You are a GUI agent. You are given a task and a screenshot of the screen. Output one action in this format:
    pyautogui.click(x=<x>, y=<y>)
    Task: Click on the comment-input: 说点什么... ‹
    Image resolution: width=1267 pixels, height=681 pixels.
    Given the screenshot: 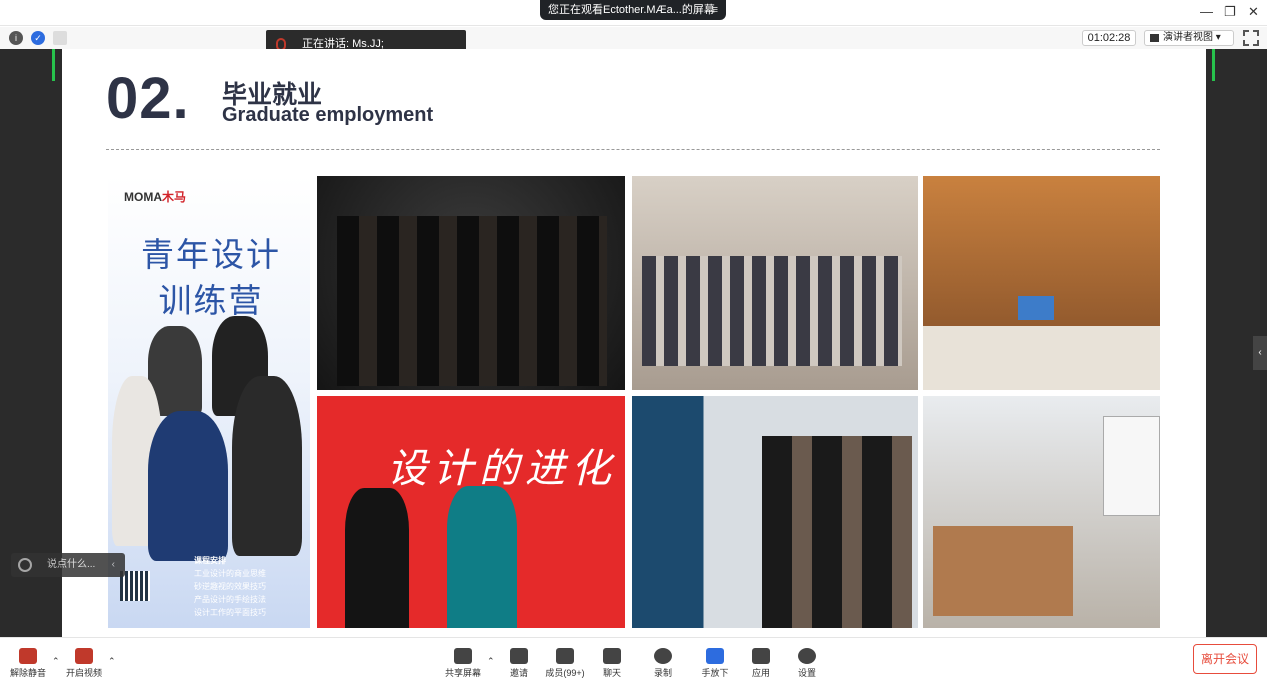 What is the action you would take?
    pyautogui.click(x=68, y=565)
    